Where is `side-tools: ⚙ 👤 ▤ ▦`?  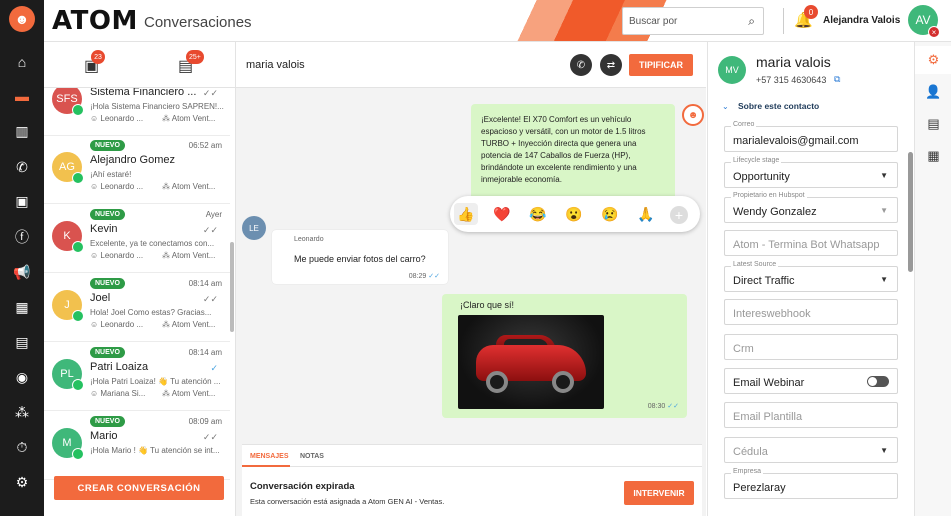
side-tools: ⚙ 👤 ▤ ▦ is located at coordinates (932, 279).